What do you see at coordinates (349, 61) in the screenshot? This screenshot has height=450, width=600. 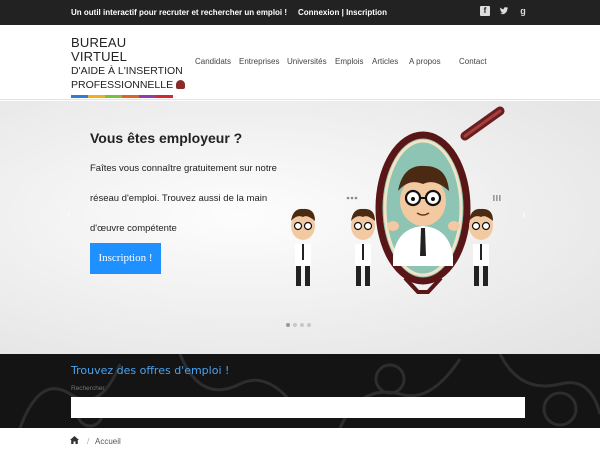 I see `nav-emplois: Emplois` at bounding box center [349, 61].